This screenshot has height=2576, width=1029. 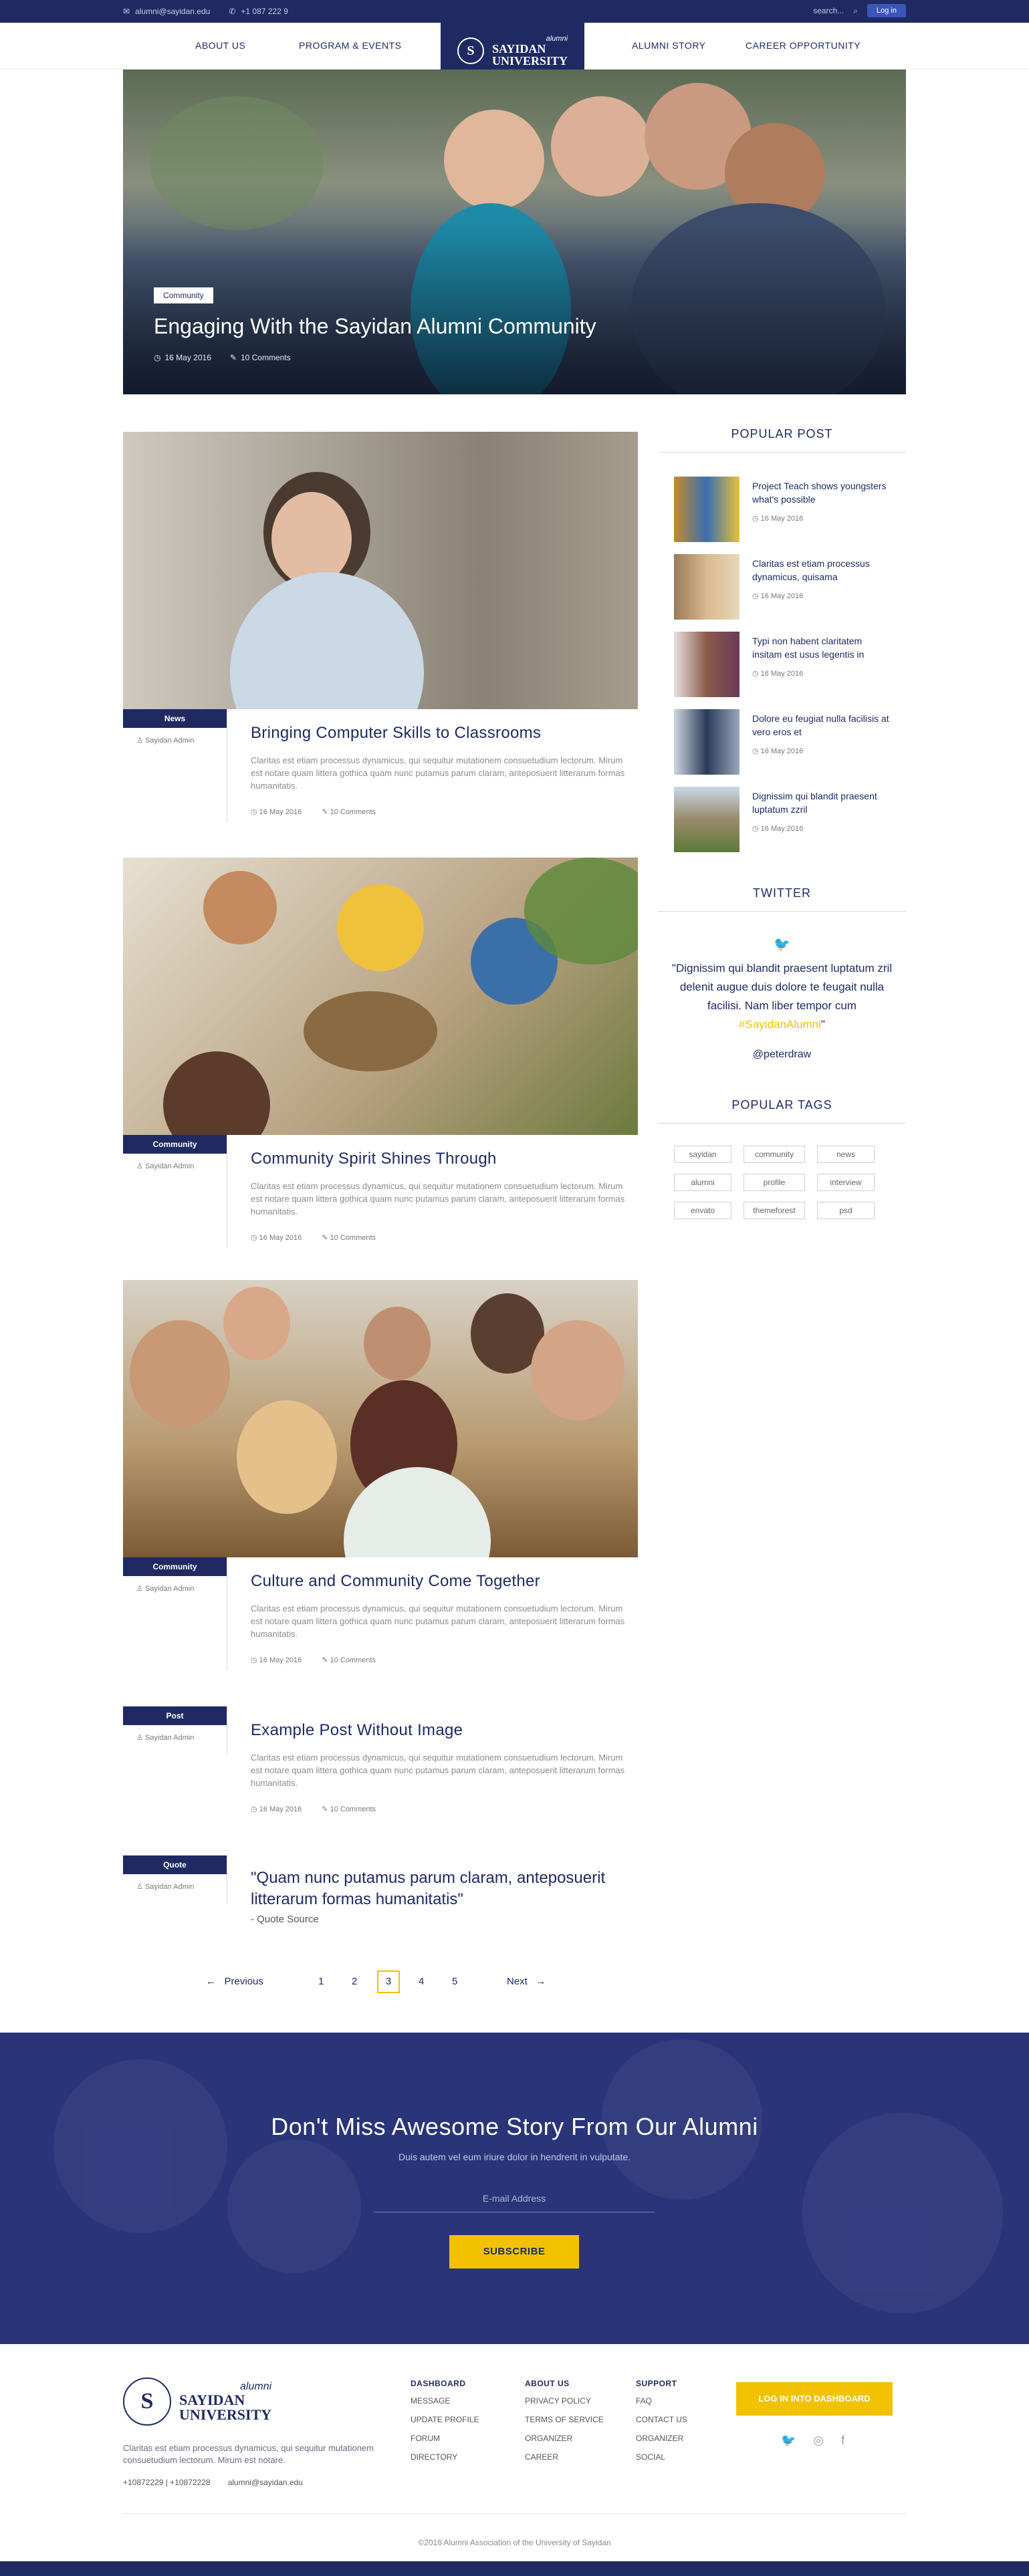 What do you see at coordinates (514, 2252) in the screenshot?
I see `subscribe-button: SUBSCRIBE` at bounding box center [514, 2252].